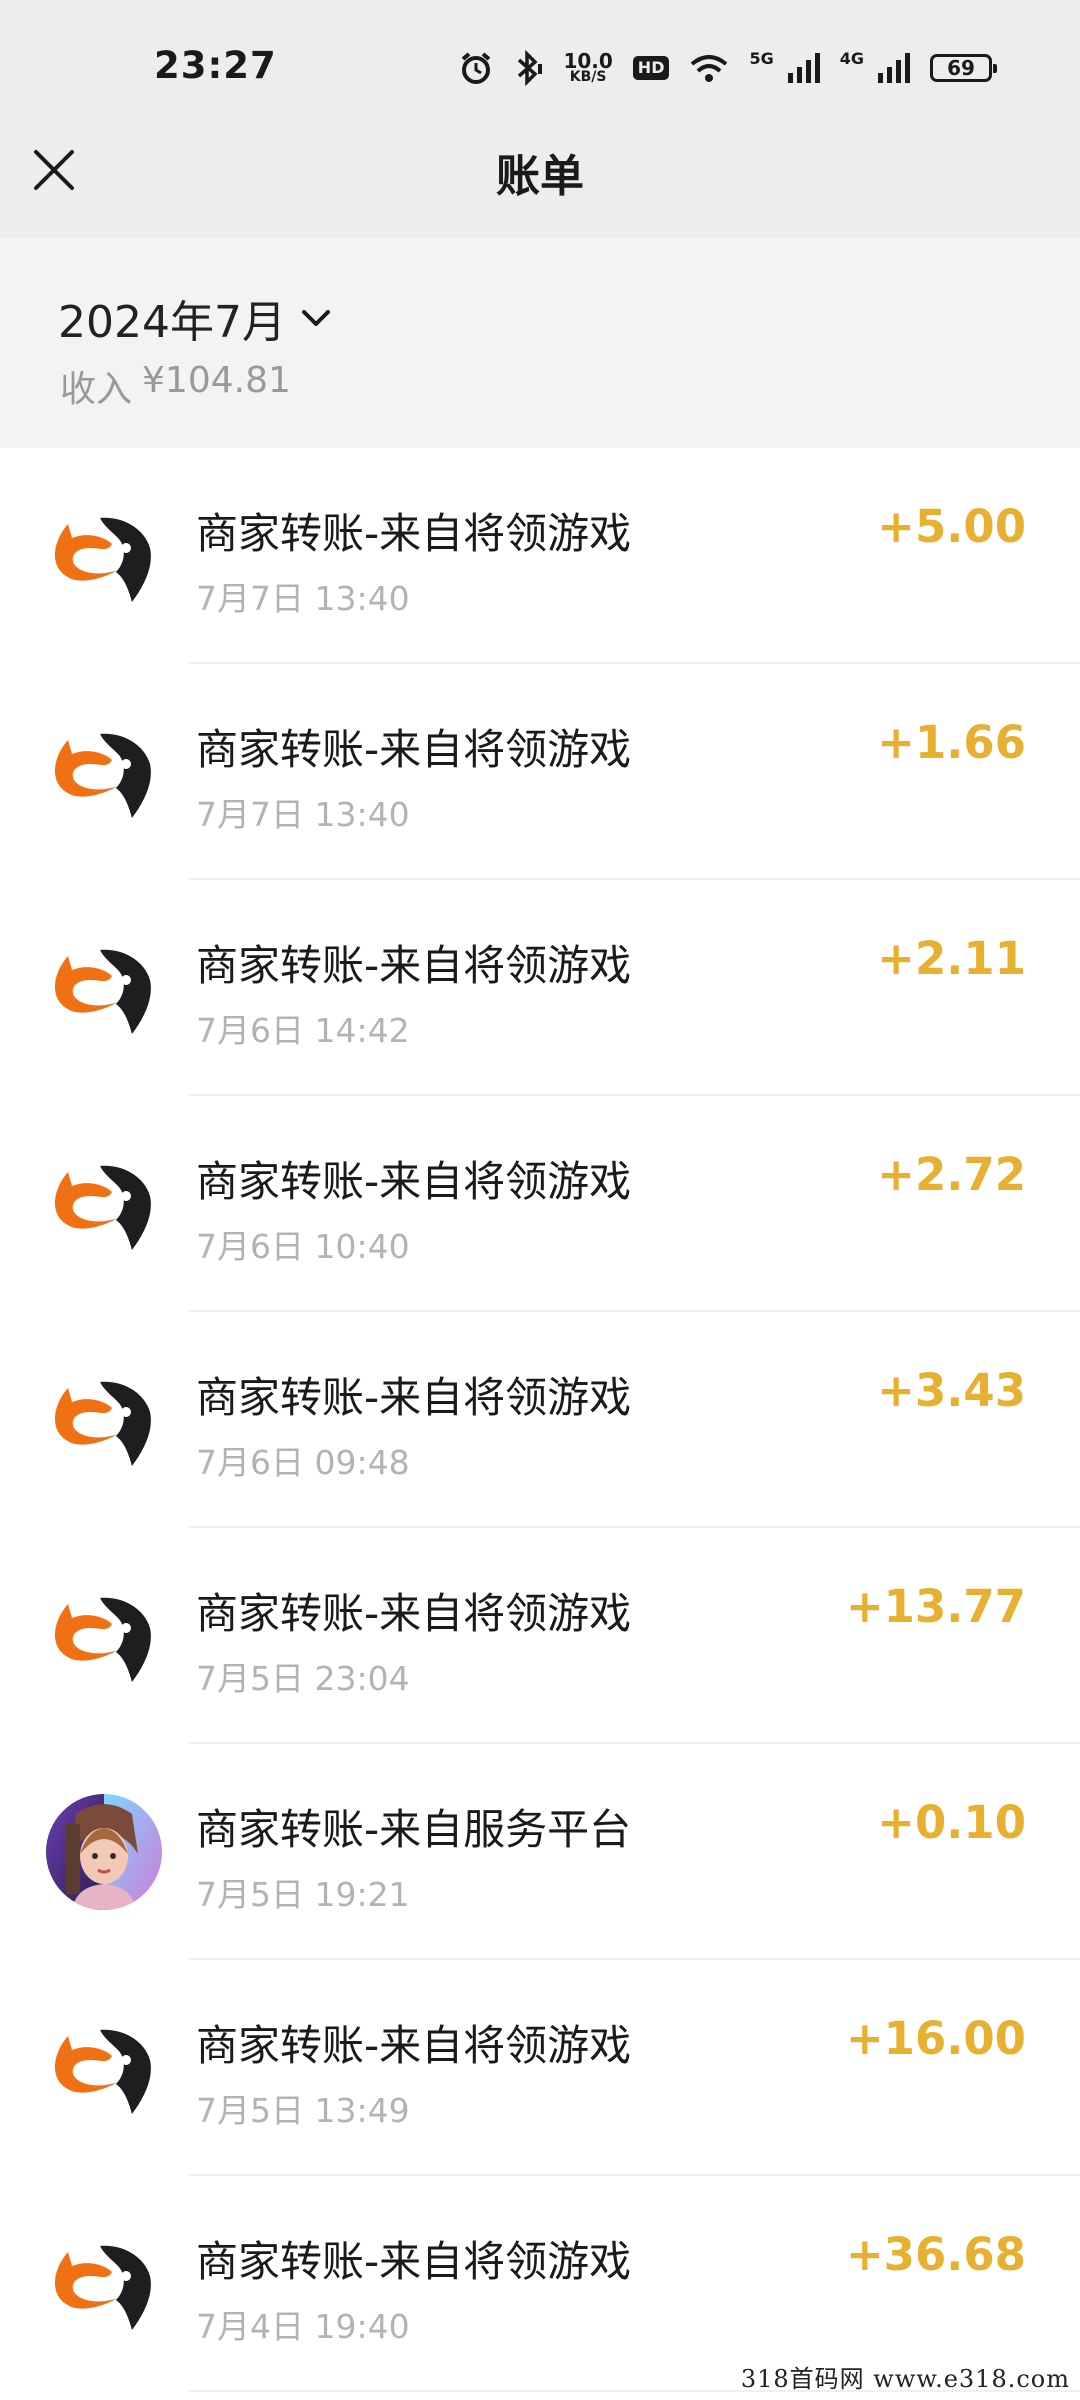 This screenshot has height=2400, width=1080. What do you see at coordinates (303, 2110) in the screenshot?
I see `transaction-time: 7月5日 13:49` at bounding box center [303, 2110].